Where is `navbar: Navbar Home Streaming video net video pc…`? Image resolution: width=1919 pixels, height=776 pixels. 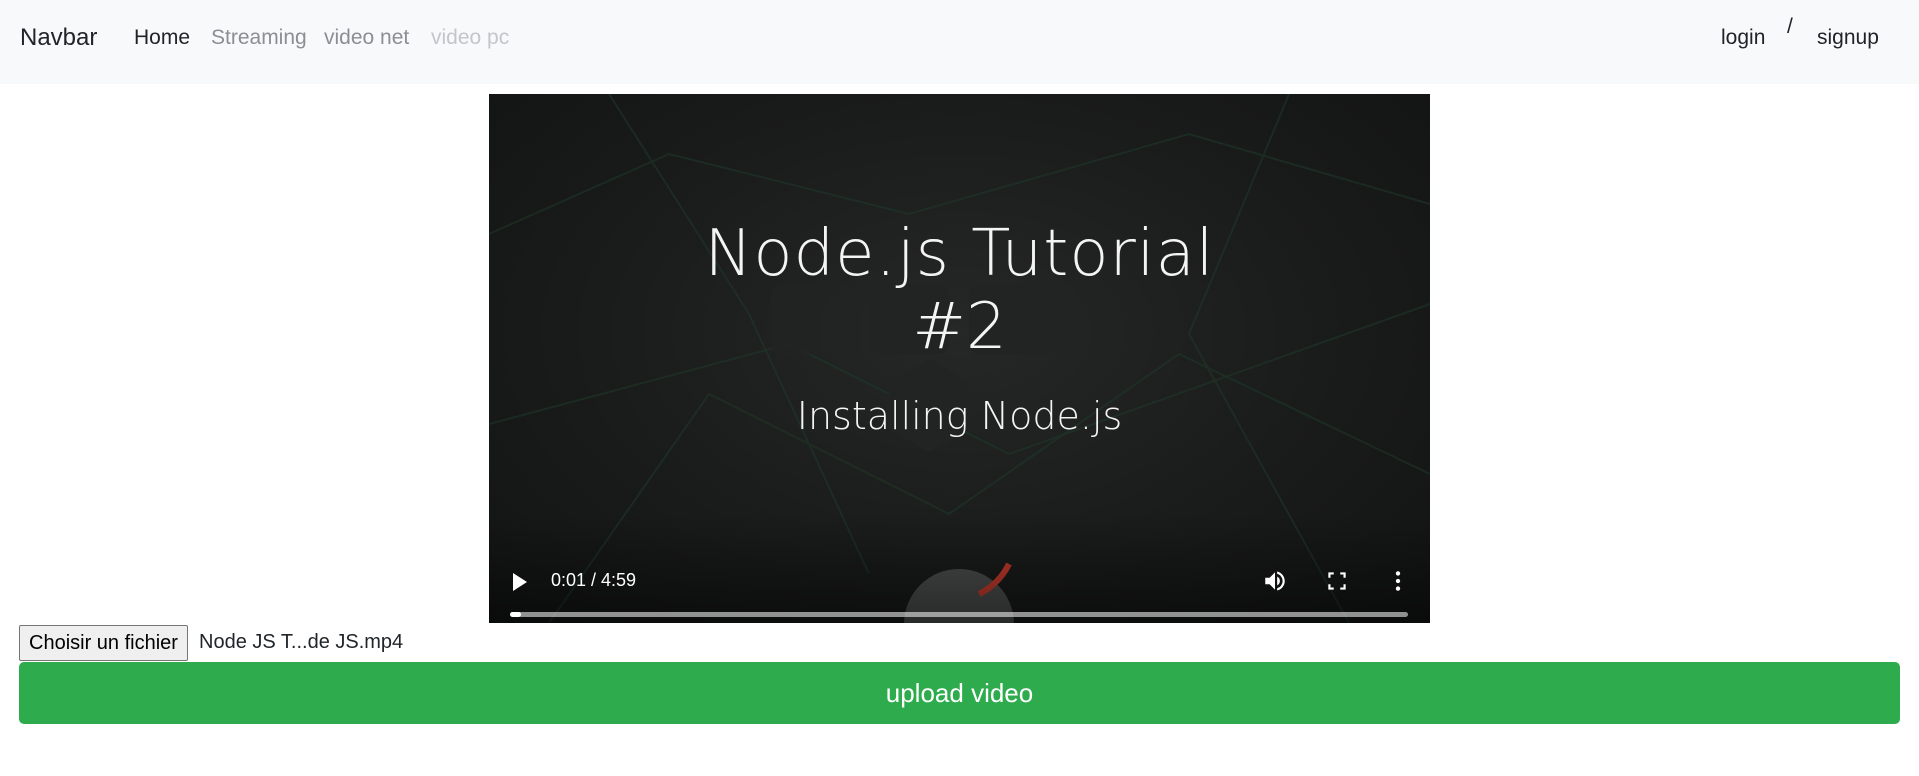 navbar: Navbar Home Streaming video net video pc… is located at coordinates (959, 42).